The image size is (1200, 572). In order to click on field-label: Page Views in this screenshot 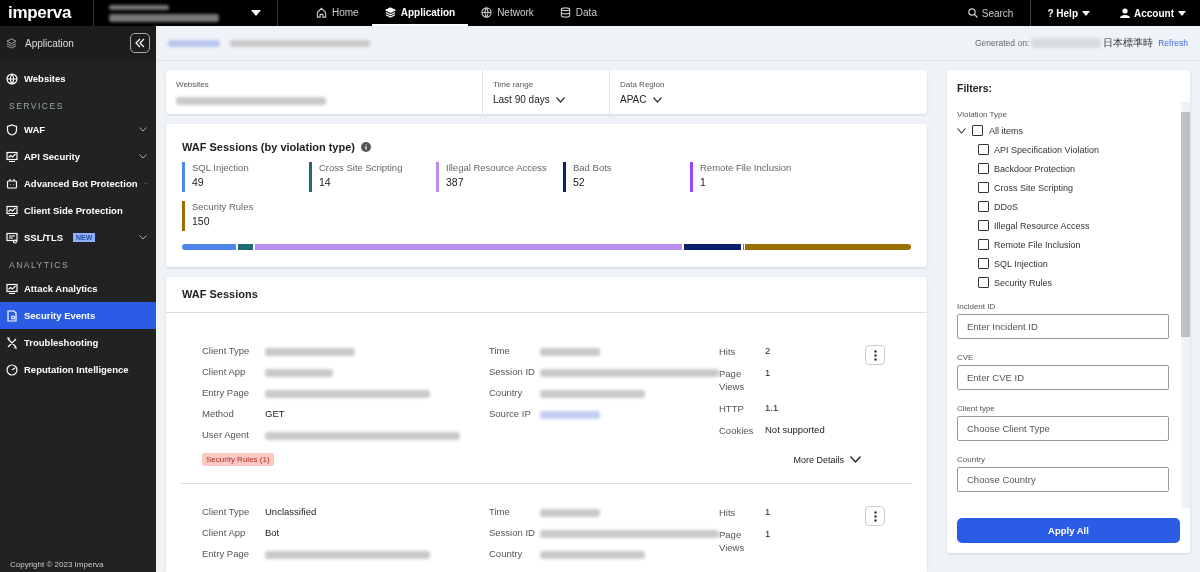, I will do `click(732, 380)`.